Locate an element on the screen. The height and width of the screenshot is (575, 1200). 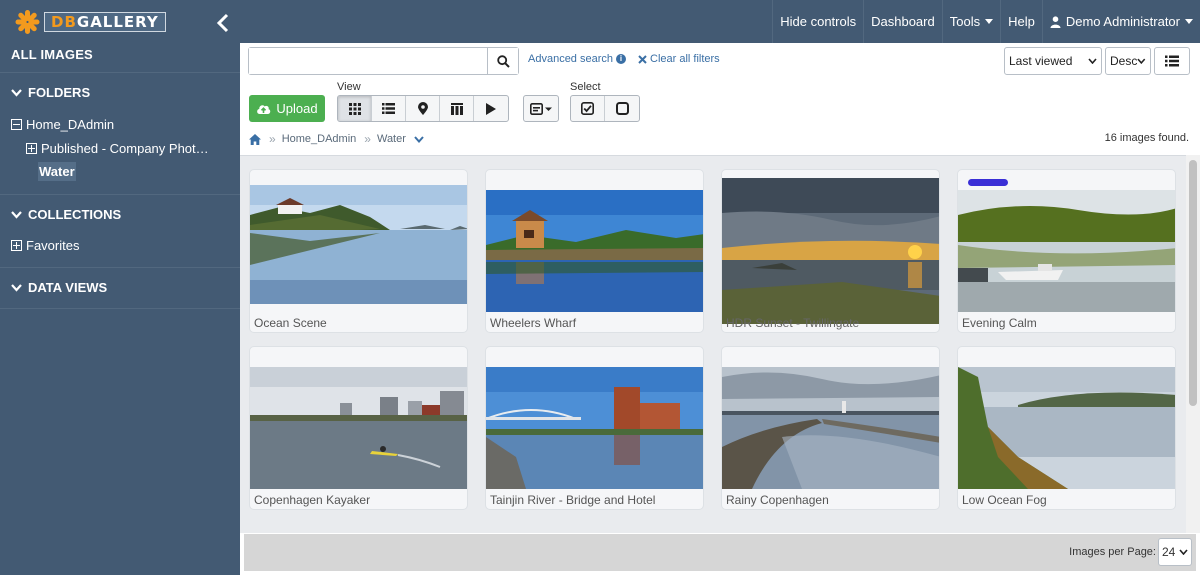
image-card: Wheelers Wharf is located at coordinates (594, 251).